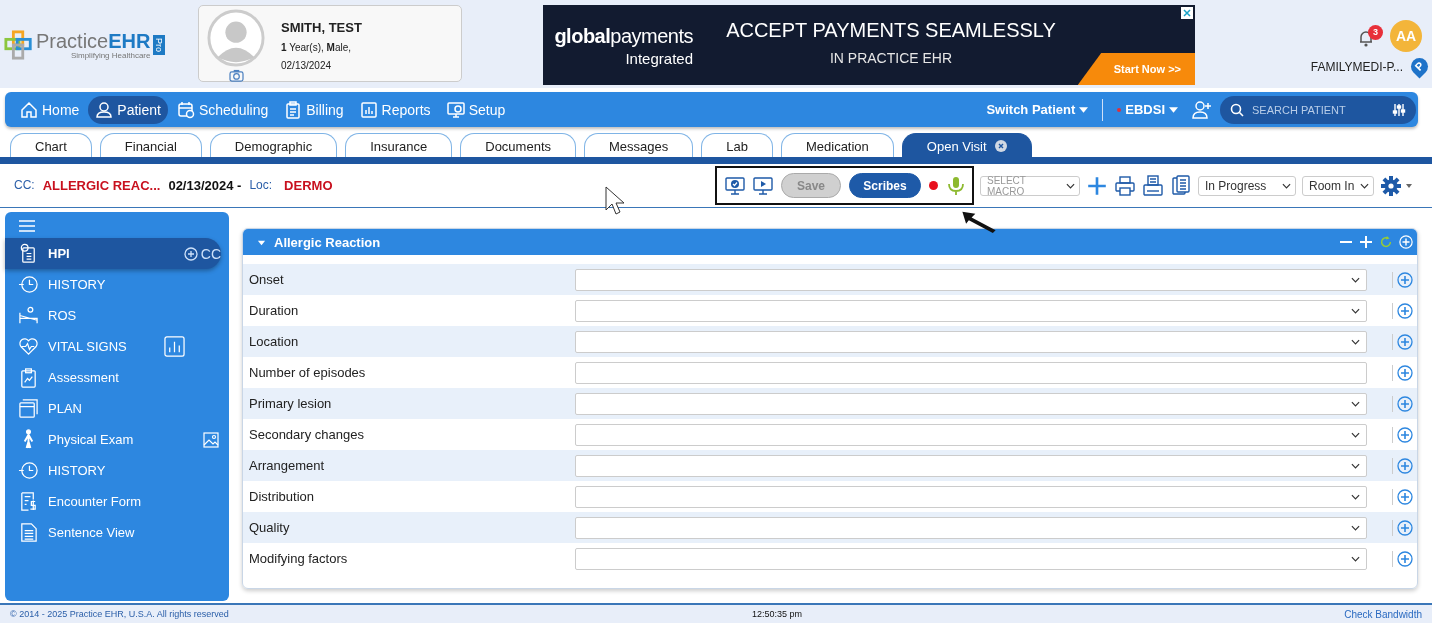  I want to click on printer-icon, so click(1125, 185).